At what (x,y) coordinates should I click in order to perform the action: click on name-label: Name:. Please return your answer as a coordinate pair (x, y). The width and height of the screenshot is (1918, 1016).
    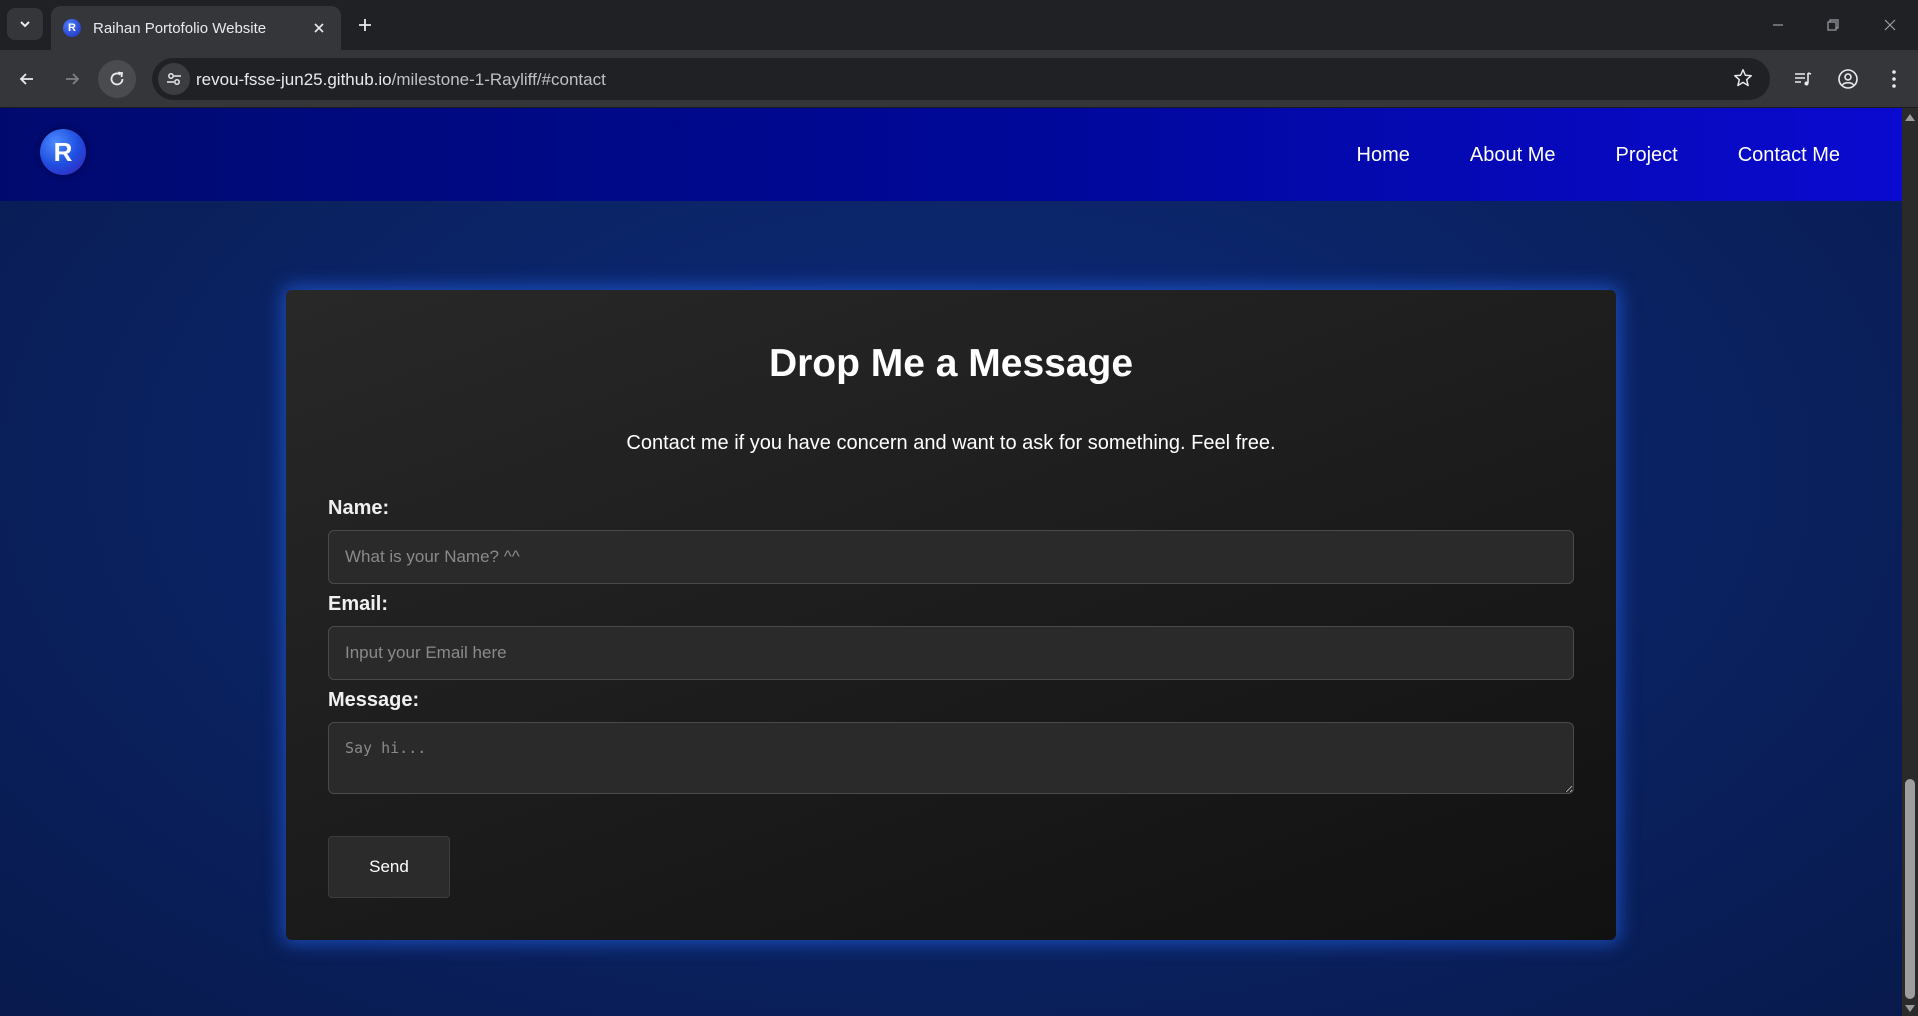
    Looking at the image, I should click on (359, 508).